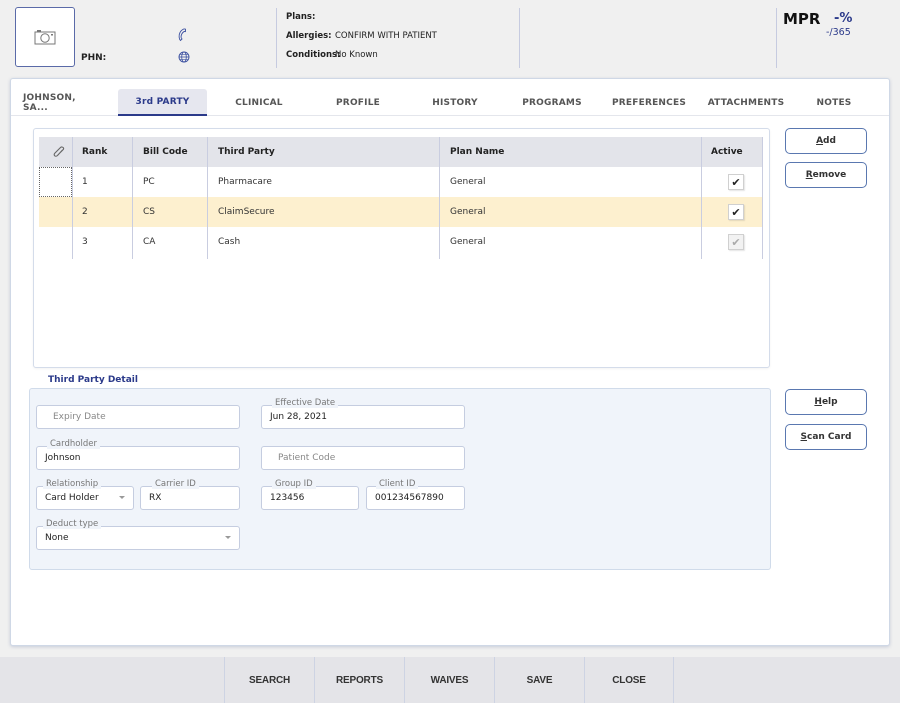  Describe the element at coordinates (94, 152) in the screenshot. I see `rank-column-header: Rank` at that location.